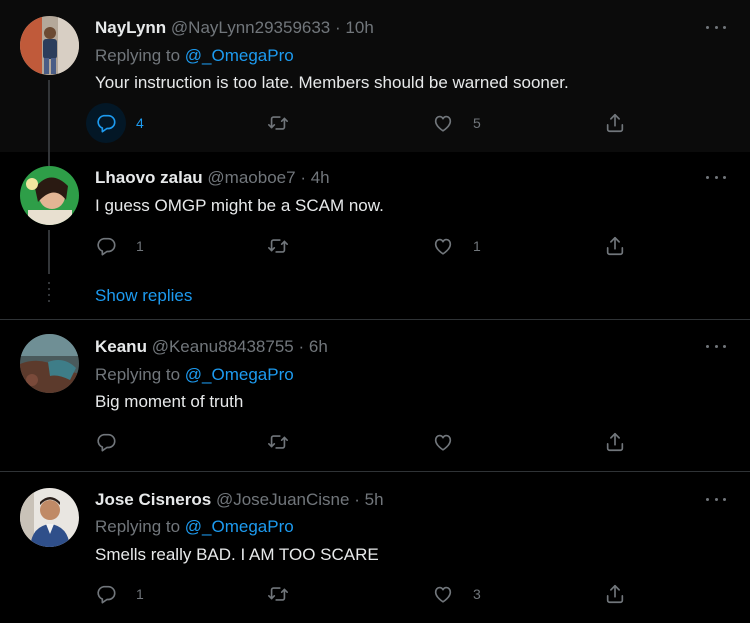  I want to click on display-name: Keanu, so click(121, 346).